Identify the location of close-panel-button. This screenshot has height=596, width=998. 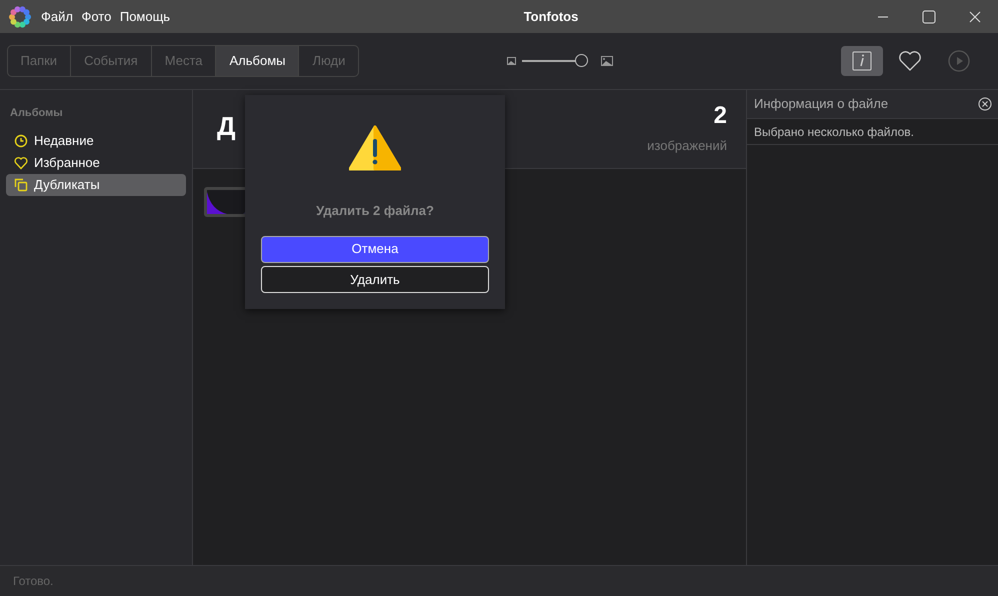
(985, 104).